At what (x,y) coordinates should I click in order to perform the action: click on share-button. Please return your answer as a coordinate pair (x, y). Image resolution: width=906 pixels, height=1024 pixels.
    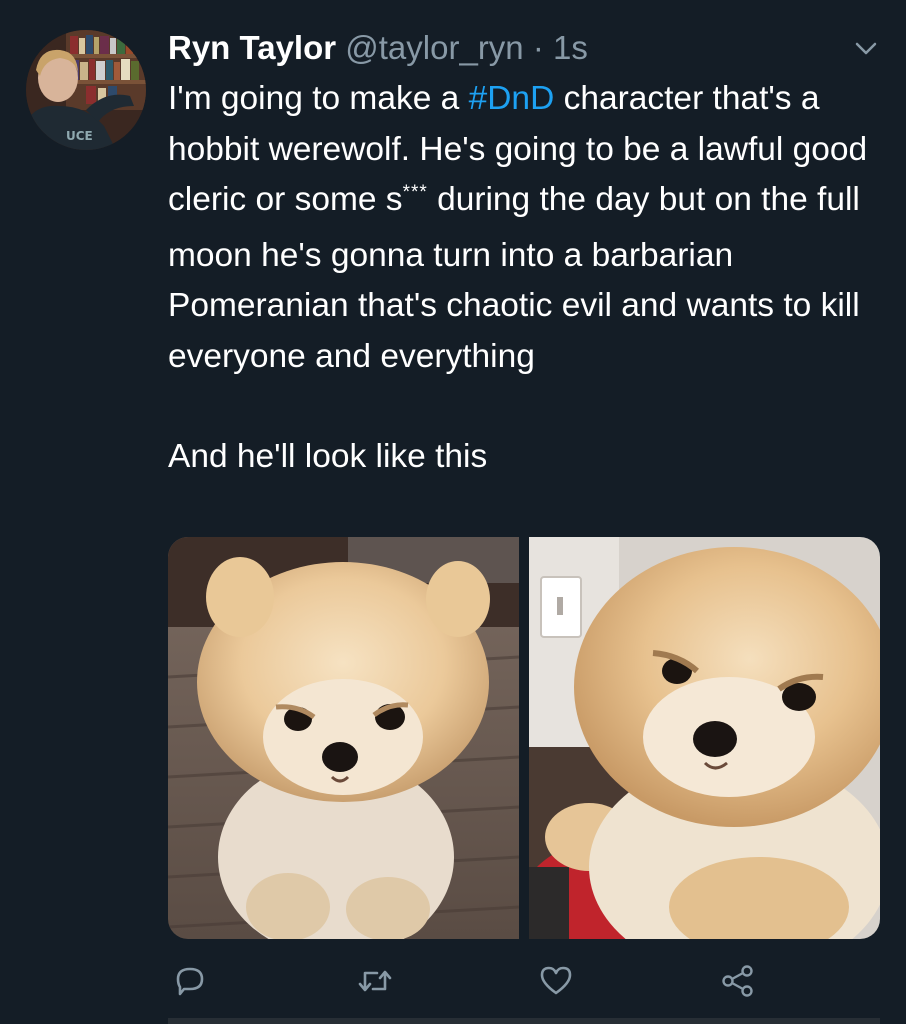
    Looking at the image, I should click on (738, 983).